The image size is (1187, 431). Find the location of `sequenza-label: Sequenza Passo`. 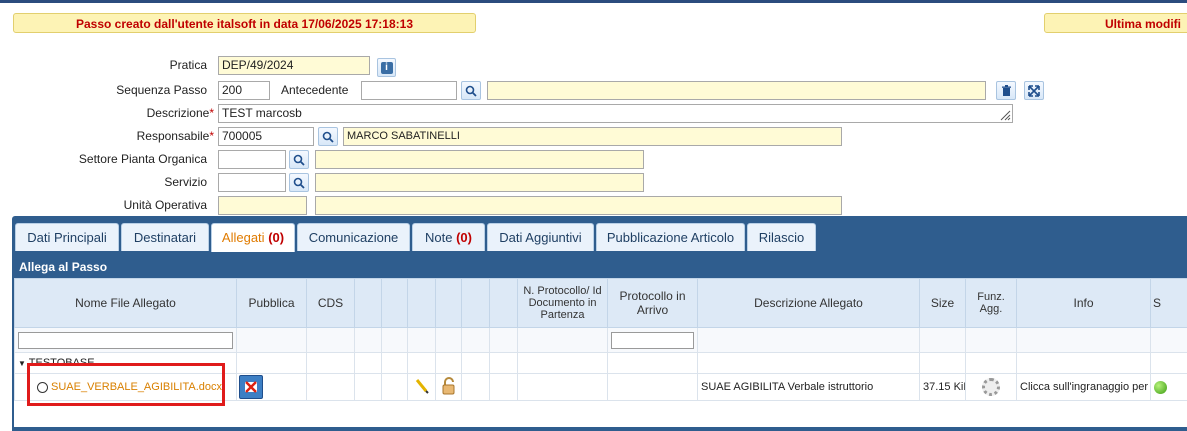

sequenza-label: Sequenza Passo is located at coordinates (161, 90).